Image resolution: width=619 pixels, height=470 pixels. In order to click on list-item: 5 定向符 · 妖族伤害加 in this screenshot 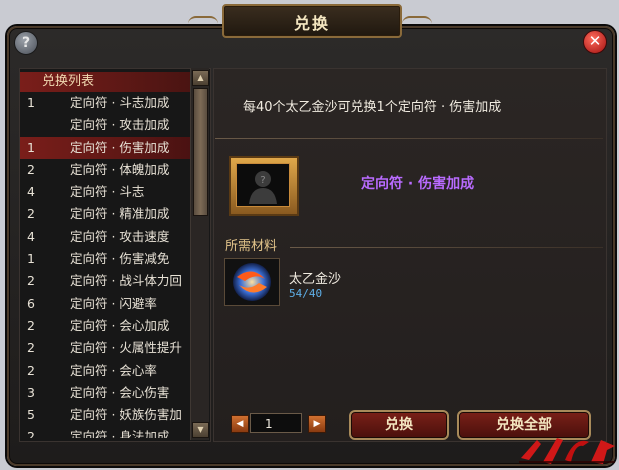, I will do `click(105, 415)`.